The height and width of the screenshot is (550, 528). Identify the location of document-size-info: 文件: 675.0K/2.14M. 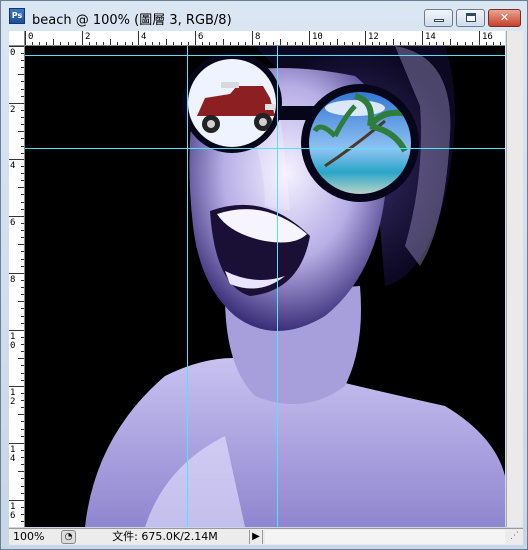
(165, 536).